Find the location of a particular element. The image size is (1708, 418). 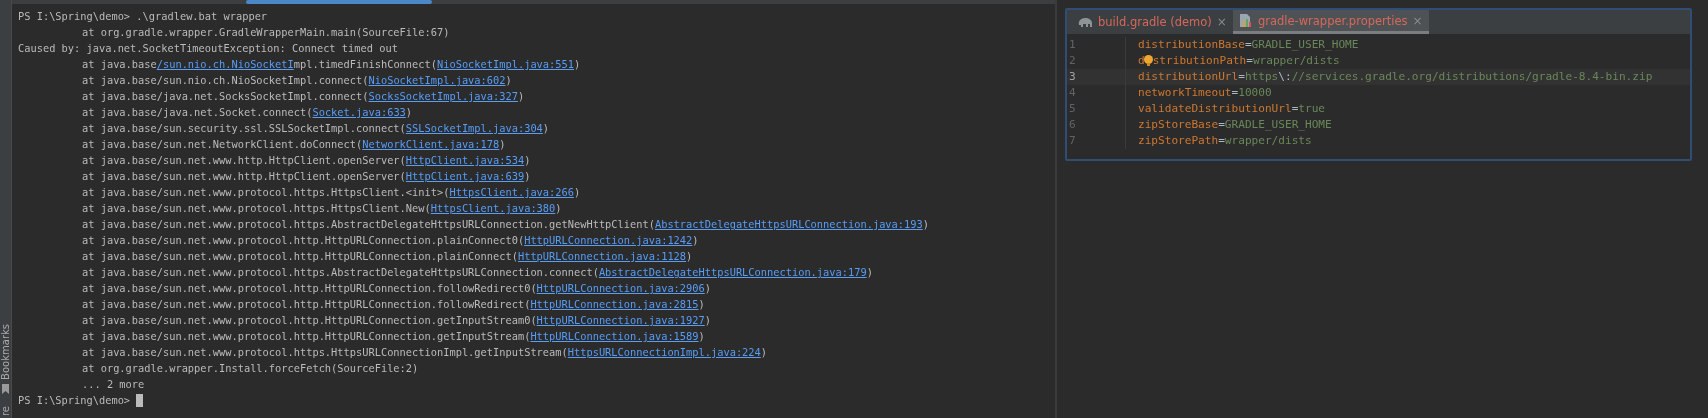

terminal-text: at java.base/sun.net.www.protocol.http.HttpURLConnection.getInputStream0( is located at coordinates (309, 320).